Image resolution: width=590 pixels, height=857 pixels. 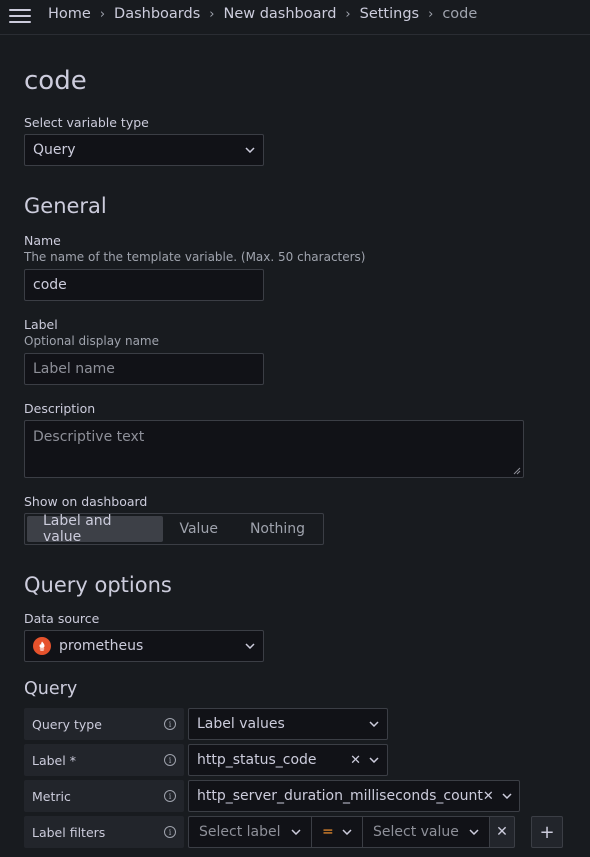 What do you see at coordinates (92, 341) in the screenshot?
I see `label-description: Optional display name` at bounding box center [92, 341].